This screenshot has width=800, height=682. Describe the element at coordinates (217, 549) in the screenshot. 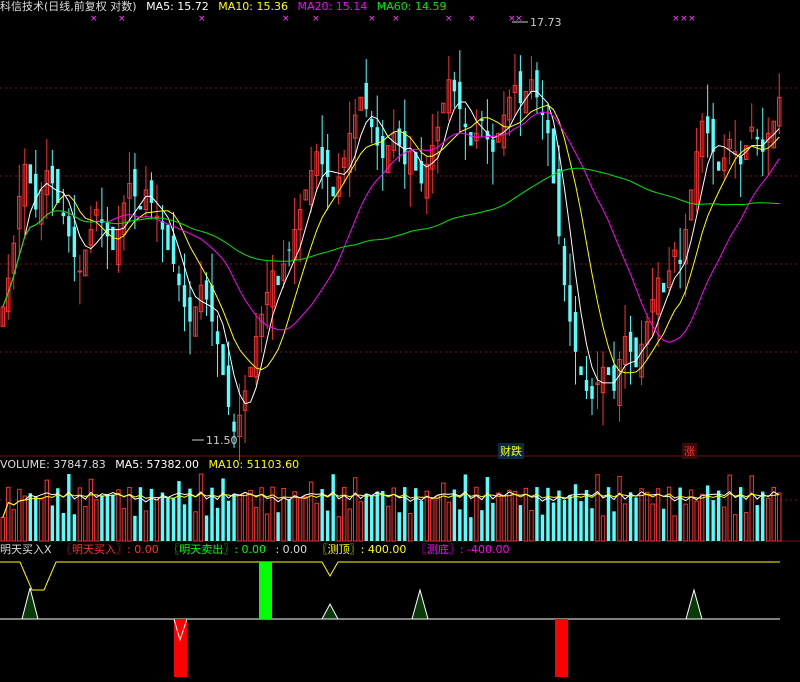

I see `indicator-sell: 〖明天卖出〗: 0.00` at that location.